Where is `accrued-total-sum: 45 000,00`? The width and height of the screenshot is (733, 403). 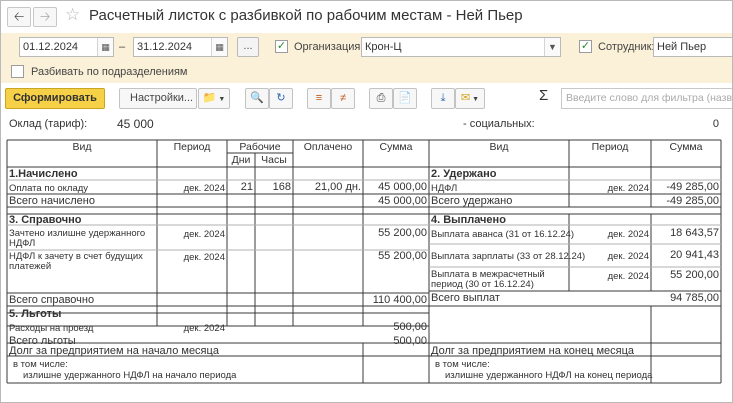
accrued-total-sum: 45 000,00 is located at coordinates (402, 201).